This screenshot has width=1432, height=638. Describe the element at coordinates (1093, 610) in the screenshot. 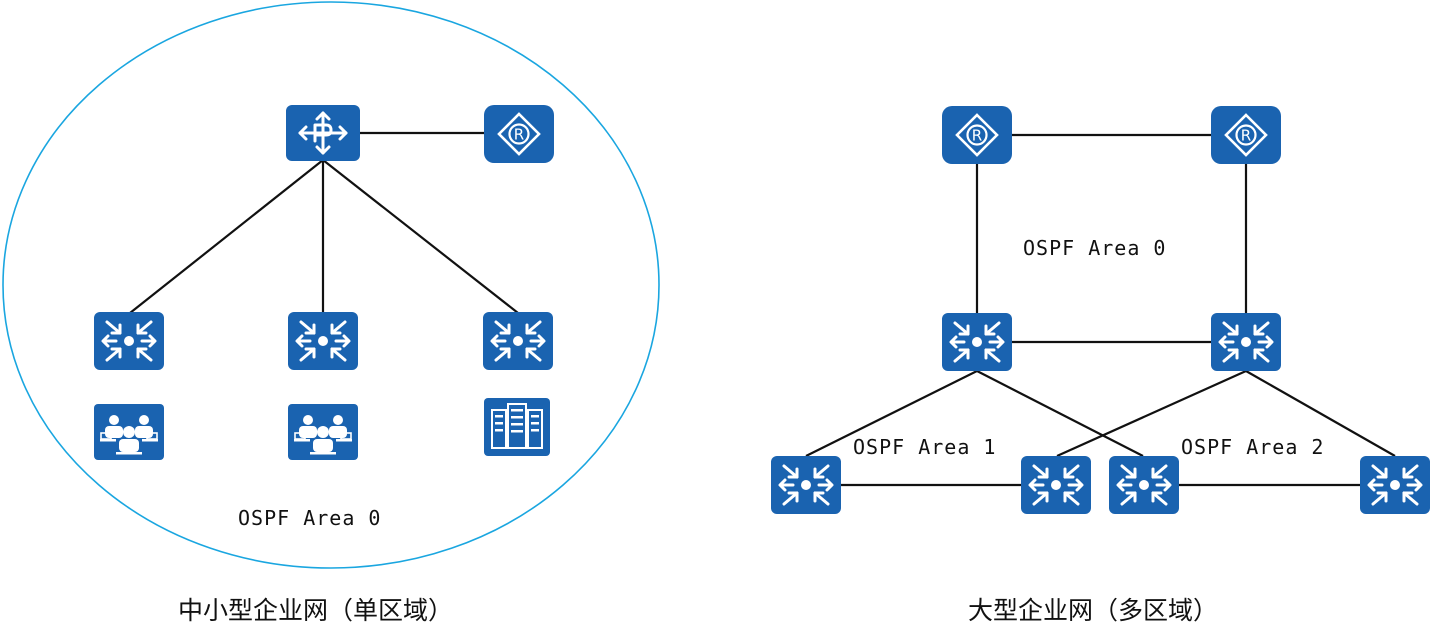

I see `right-caption: 大型企业网（多区域）` at that location.